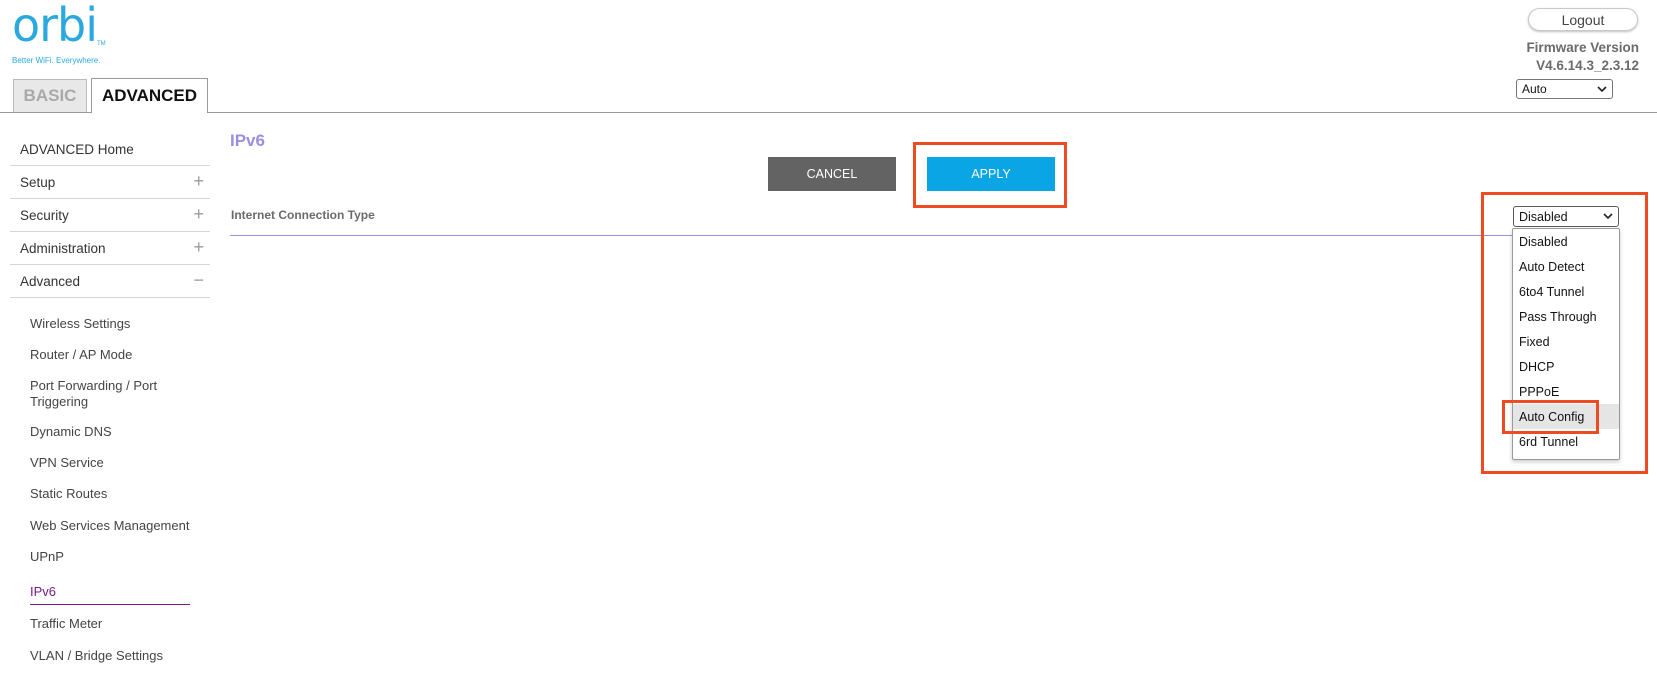 Image resolution: width=1657 pixels, height=685 pixels. What do you see at coordinates (115, 656) in the screenshot?
I see `sidebar-subitem-vlan-bridge: VLAN / Bridge Settings` at bounding box center [115, 656].